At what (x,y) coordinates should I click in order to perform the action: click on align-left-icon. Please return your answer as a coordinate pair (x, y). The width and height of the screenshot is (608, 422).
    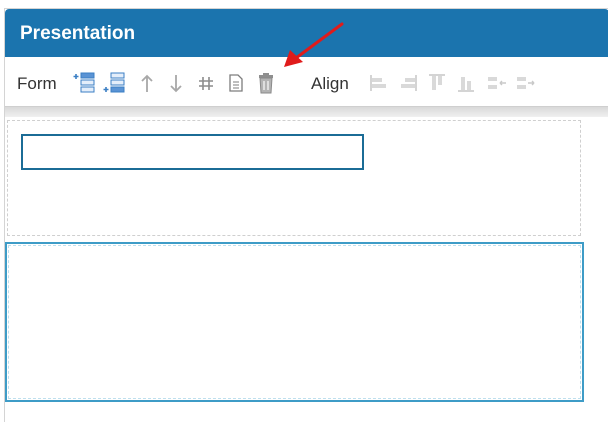
    Looking at the image, I should click on (379, 83).